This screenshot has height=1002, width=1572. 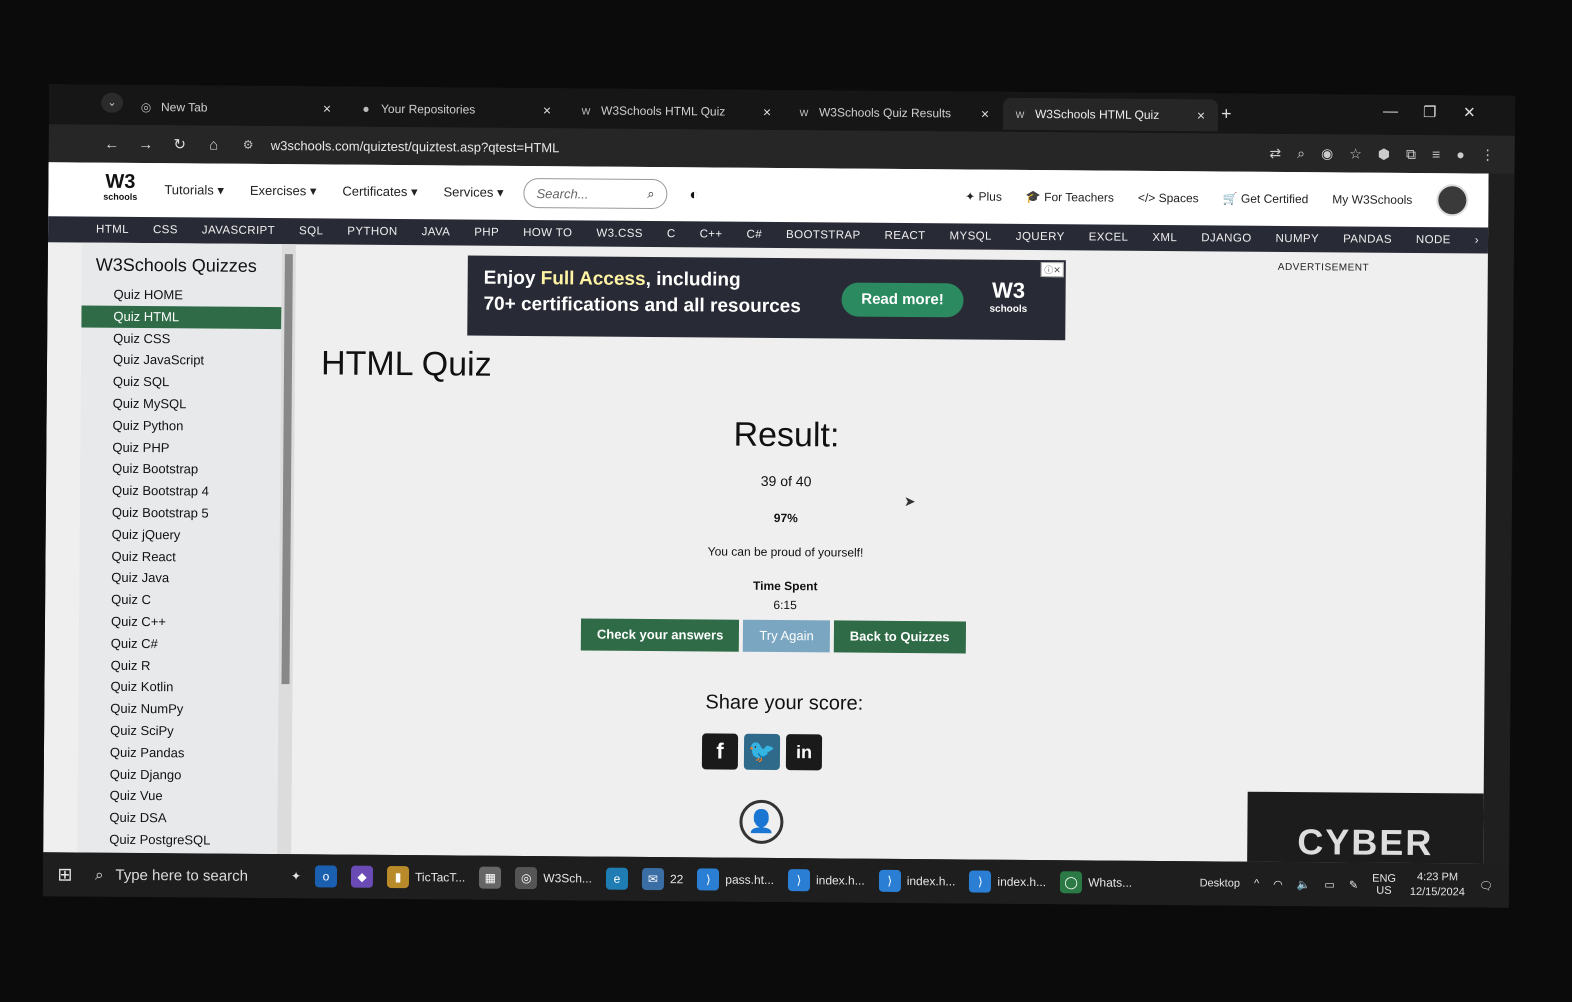 What do you see at coordinates (112, 143) in the screenshot?
I see `back-arrow-icon: ←` at bounding box center [112, 143].